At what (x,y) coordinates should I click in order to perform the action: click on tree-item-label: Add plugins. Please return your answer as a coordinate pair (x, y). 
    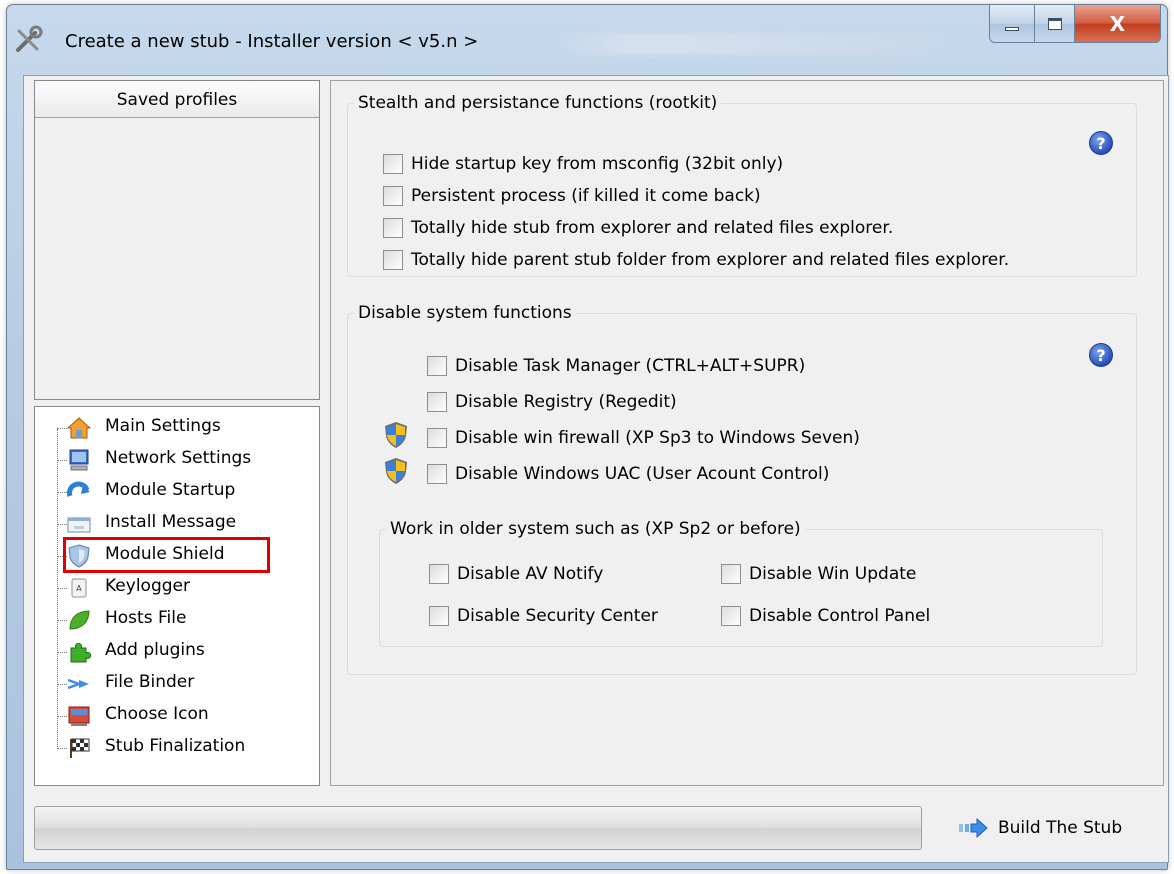
    Looking at the image, I should click on (155, 650).